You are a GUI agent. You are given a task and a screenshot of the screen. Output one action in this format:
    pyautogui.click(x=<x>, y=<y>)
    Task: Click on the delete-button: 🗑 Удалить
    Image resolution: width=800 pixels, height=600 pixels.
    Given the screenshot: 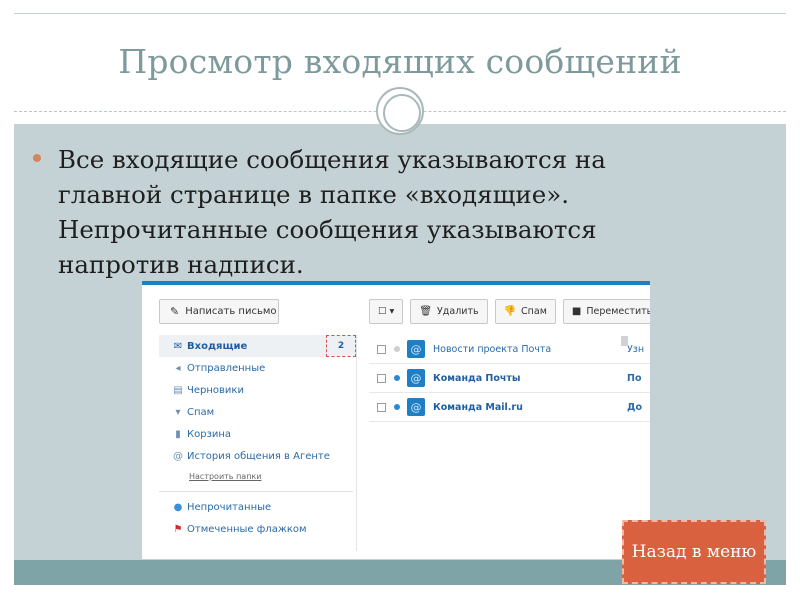 What is the action you would take?
    pyautogui.click(x=449, y=311)
    